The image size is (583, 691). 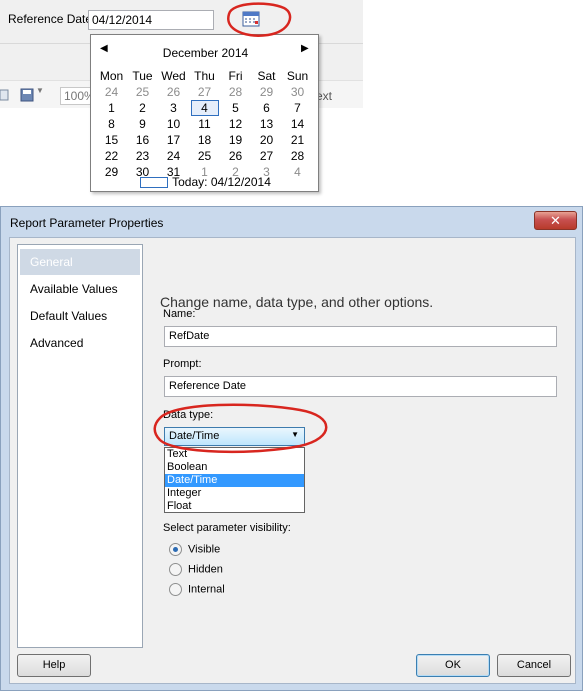 I want to click on calendar-day: 5, so click(x=235, y=108).